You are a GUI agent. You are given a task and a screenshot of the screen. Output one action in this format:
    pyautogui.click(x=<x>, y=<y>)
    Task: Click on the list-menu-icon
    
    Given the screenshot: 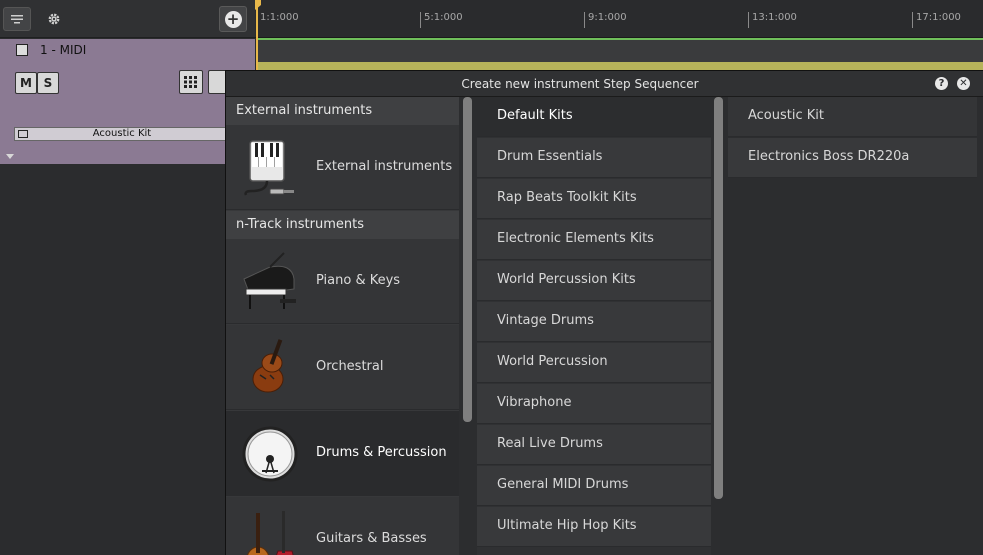 What is the action you would take?
    pyautogui.click(x=17, y=19)
    